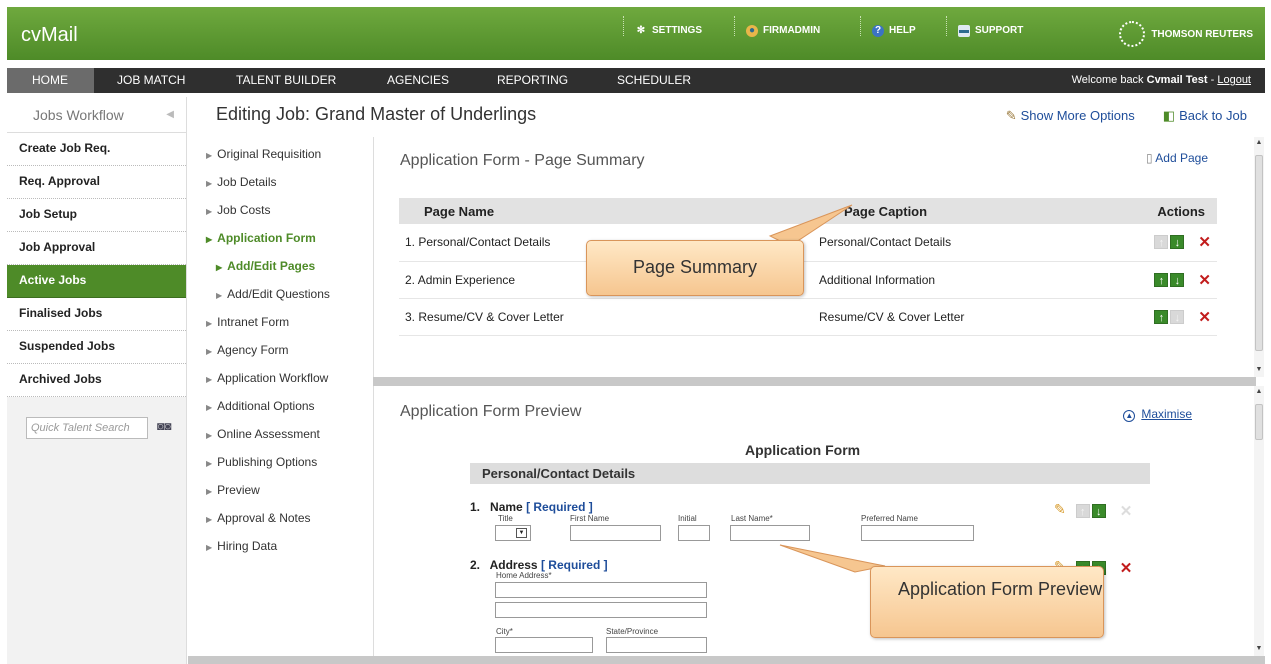  Describe the element at coordinates (814, 381) in the screenshot. I see `panel-divider` at that location.